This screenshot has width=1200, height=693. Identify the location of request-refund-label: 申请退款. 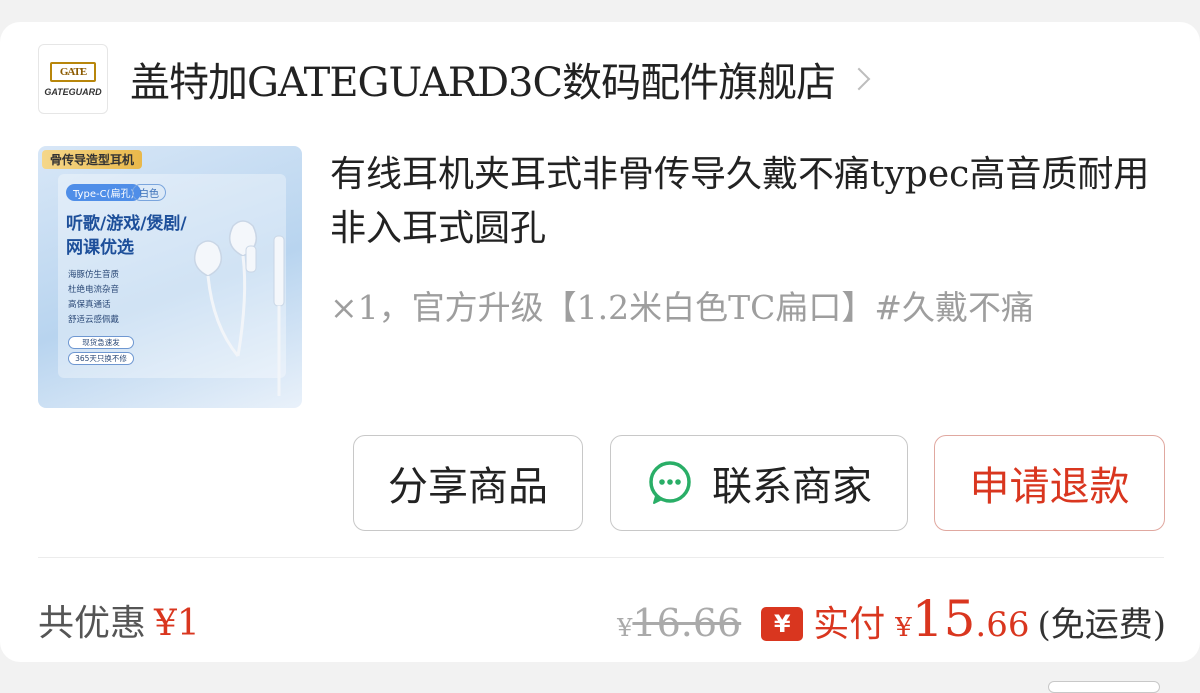
(1049, 487).